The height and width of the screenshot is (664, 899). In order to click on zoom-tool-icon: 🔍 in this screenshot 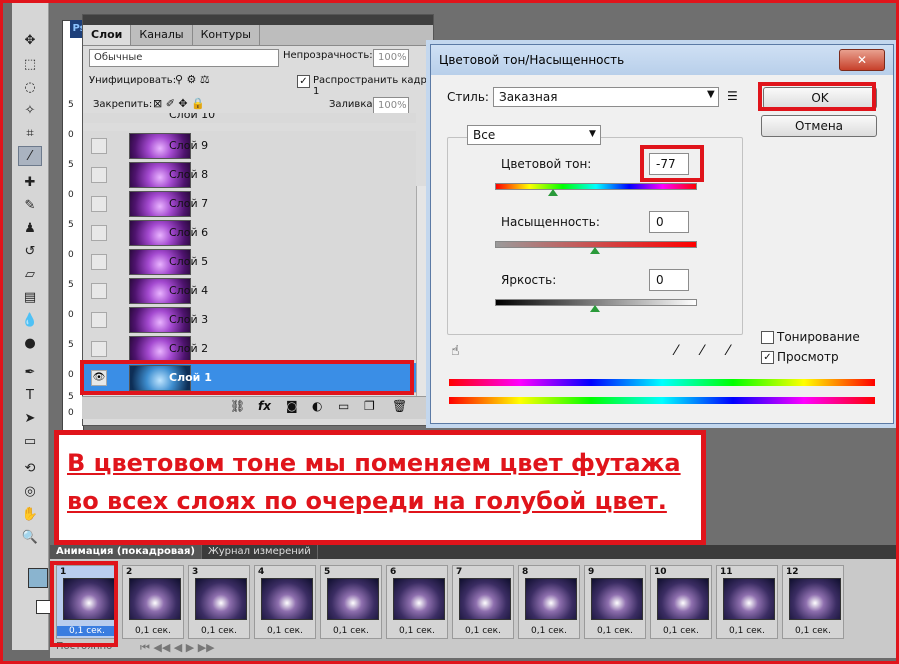, I will do `click(30, 537)`.